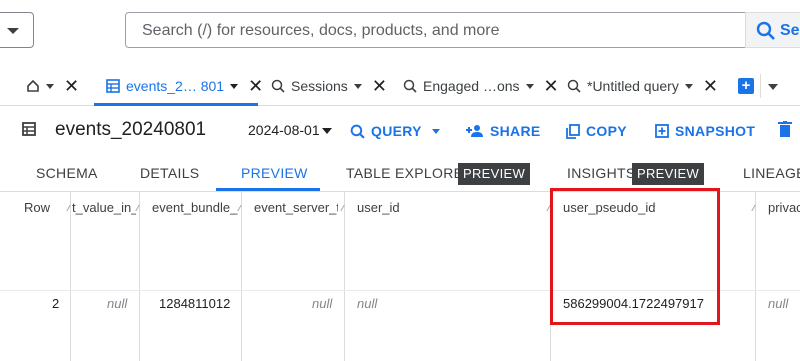 The width and height of the screenshot is (800, 361). I want to click on date-selector: 2024-08-01, so click(284, 130).